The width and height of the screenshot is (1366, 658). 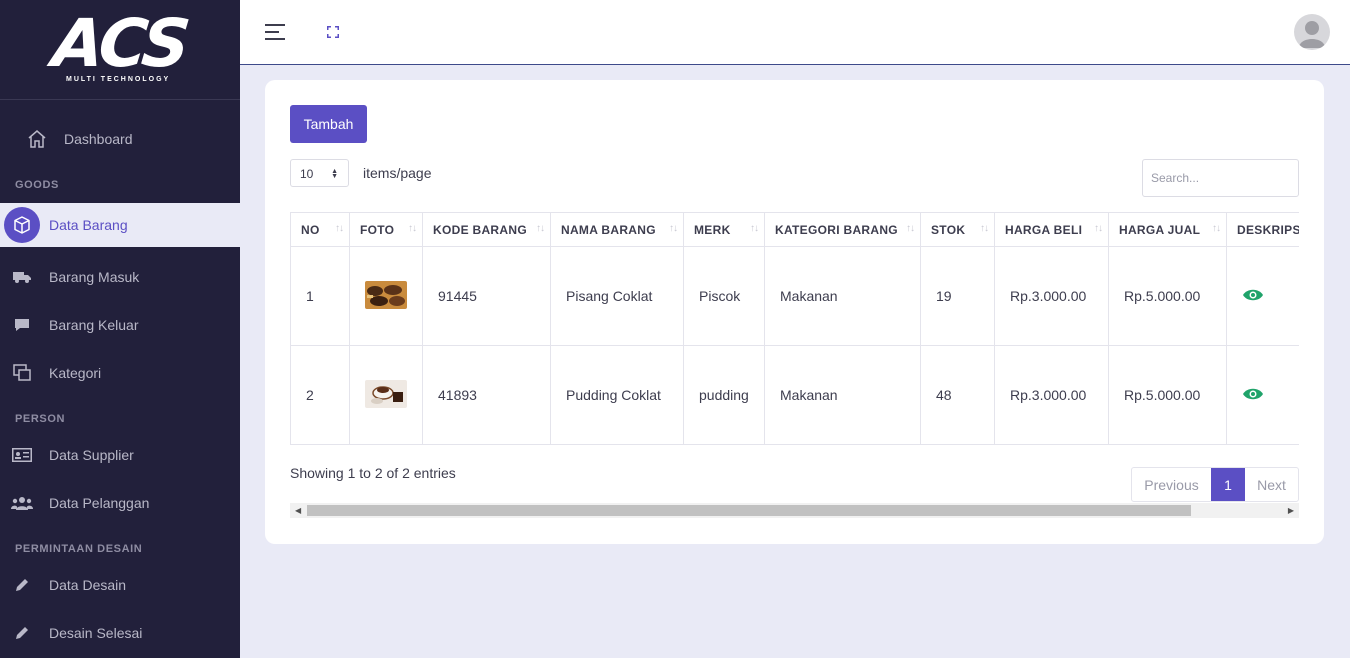 I want to click on sidebar-item-data-barang: Data Barang, so click(x=120, y=225).